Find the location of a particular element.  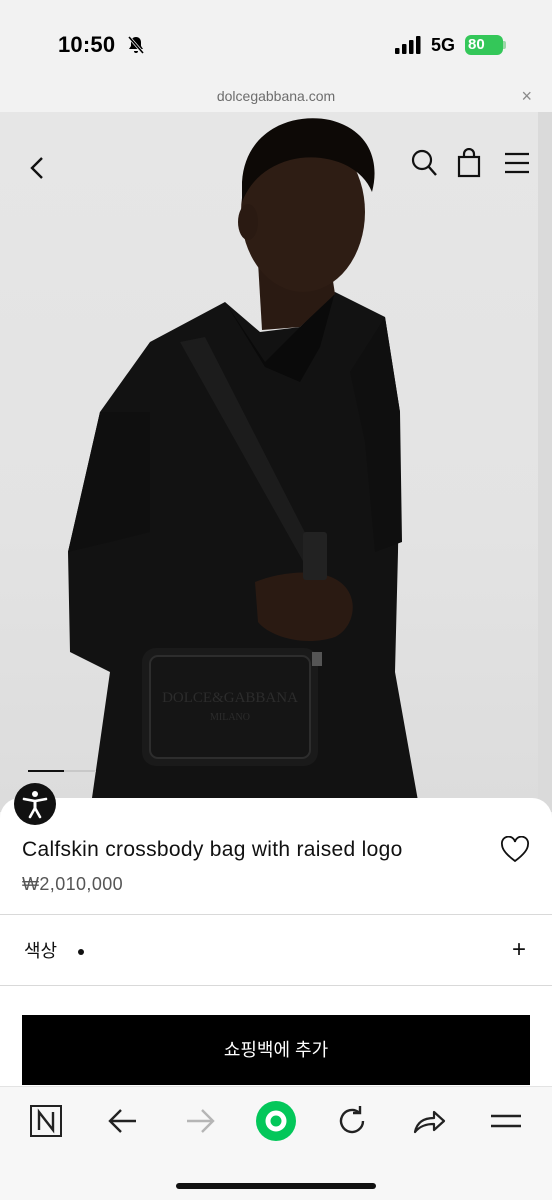

network-label: 5G is located at coordinates (443, 45).